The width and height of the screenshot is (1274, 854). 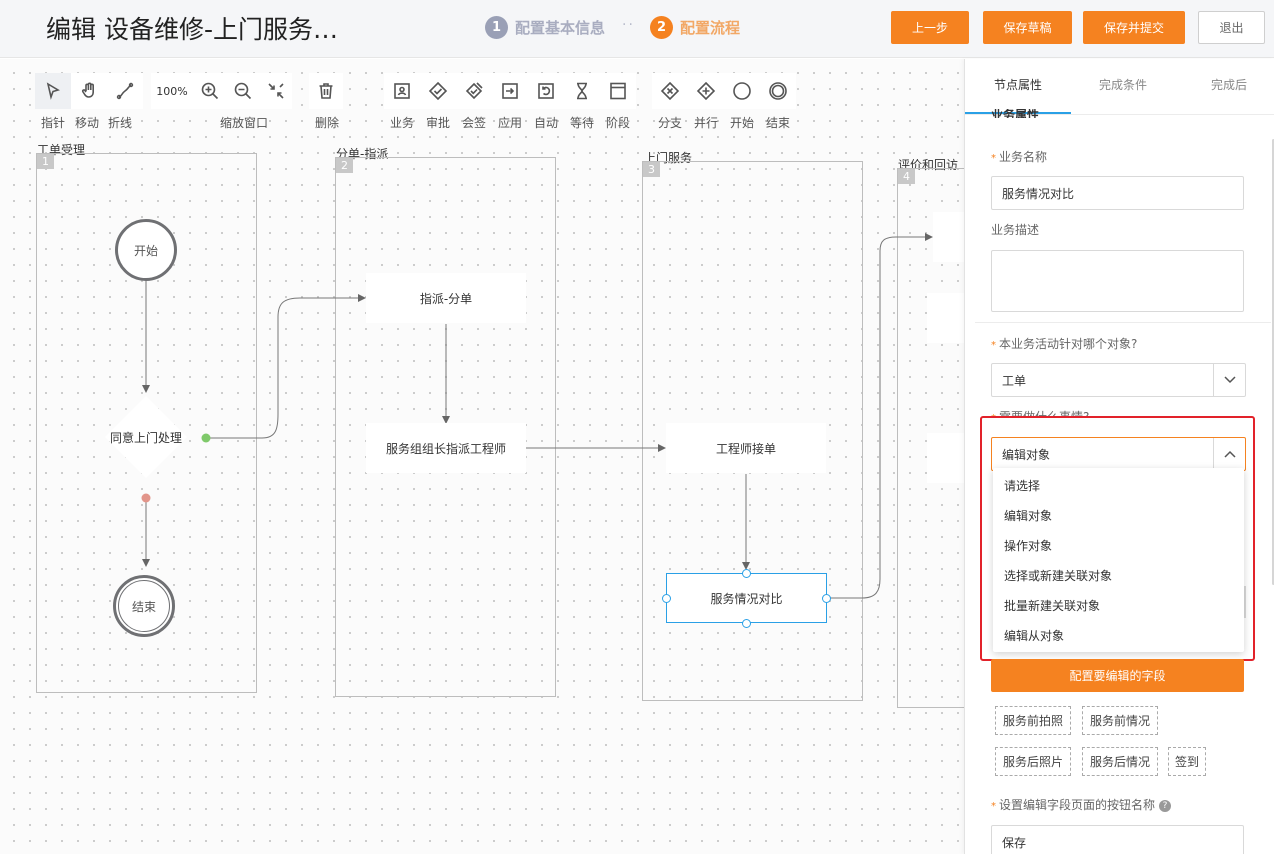 I want to click on end-label-text: 结束, so click(x=144, y=606).